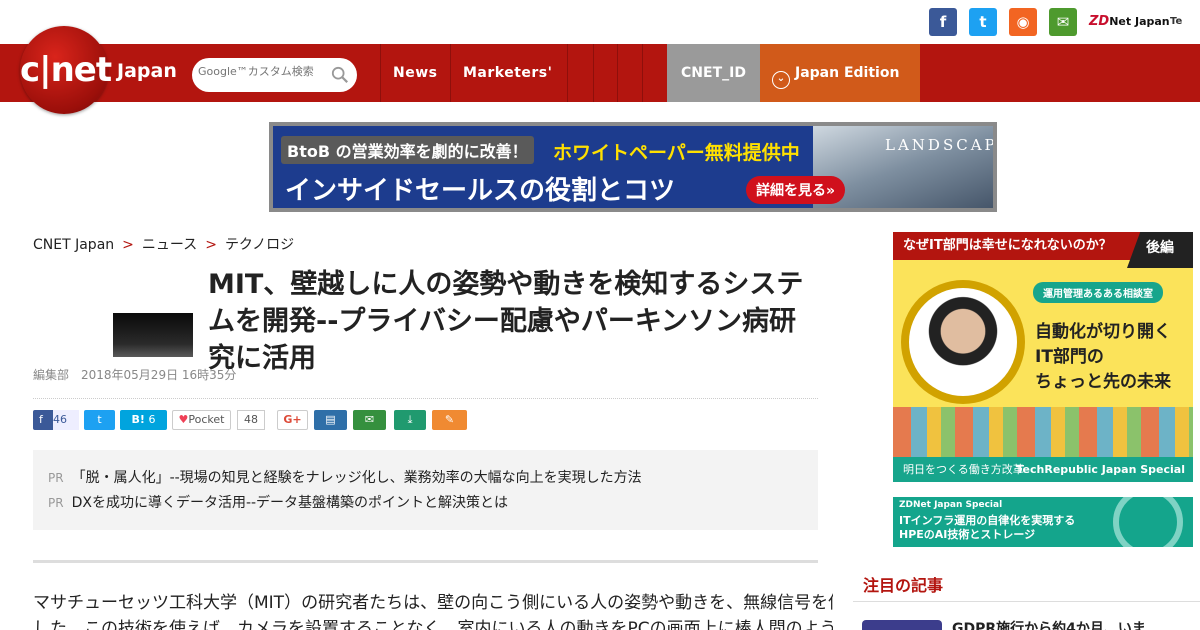  What do you see at coordinates (330, 420) in the screenshot?
I see `print-icon: ▤` at bounding box center [330, 420].